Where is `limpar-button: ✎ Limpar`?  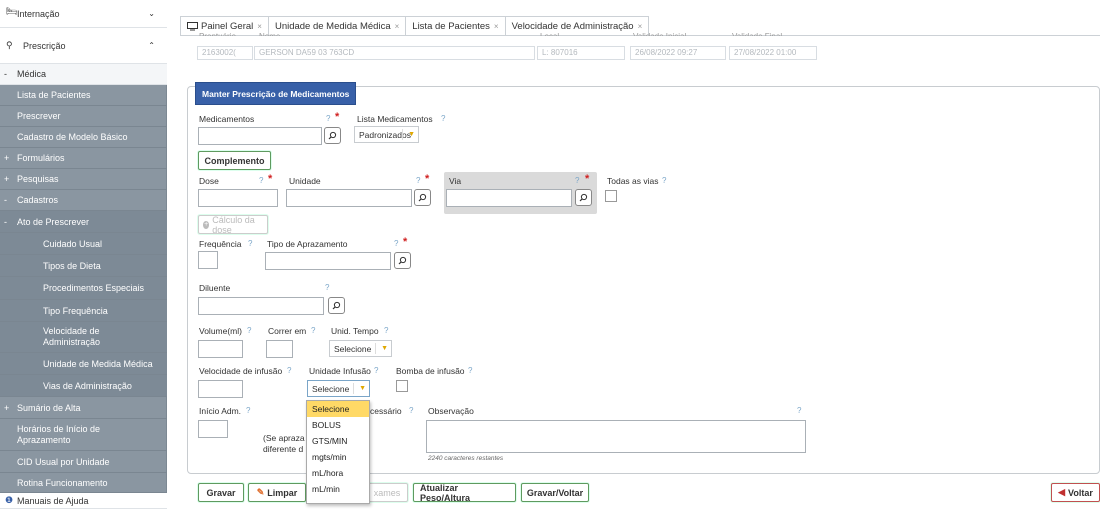 limpar-button: ✎ Limpar is located at coordinates (277, 492).